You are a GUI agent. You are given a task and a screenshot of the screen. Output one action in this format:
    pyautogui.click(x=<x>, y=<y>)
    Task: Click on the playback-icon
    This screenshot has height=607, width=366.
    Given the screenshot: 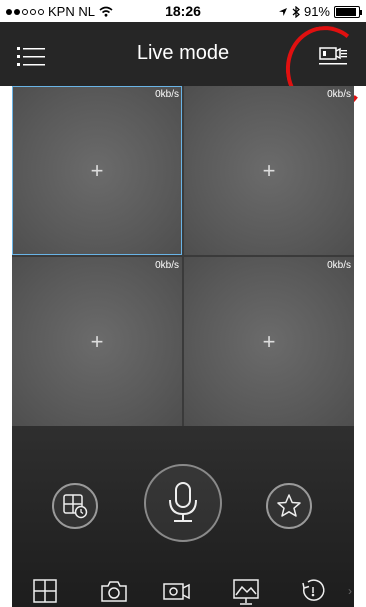 What is the action you would take?
    pyautogui.click(x=75, y=506)
    